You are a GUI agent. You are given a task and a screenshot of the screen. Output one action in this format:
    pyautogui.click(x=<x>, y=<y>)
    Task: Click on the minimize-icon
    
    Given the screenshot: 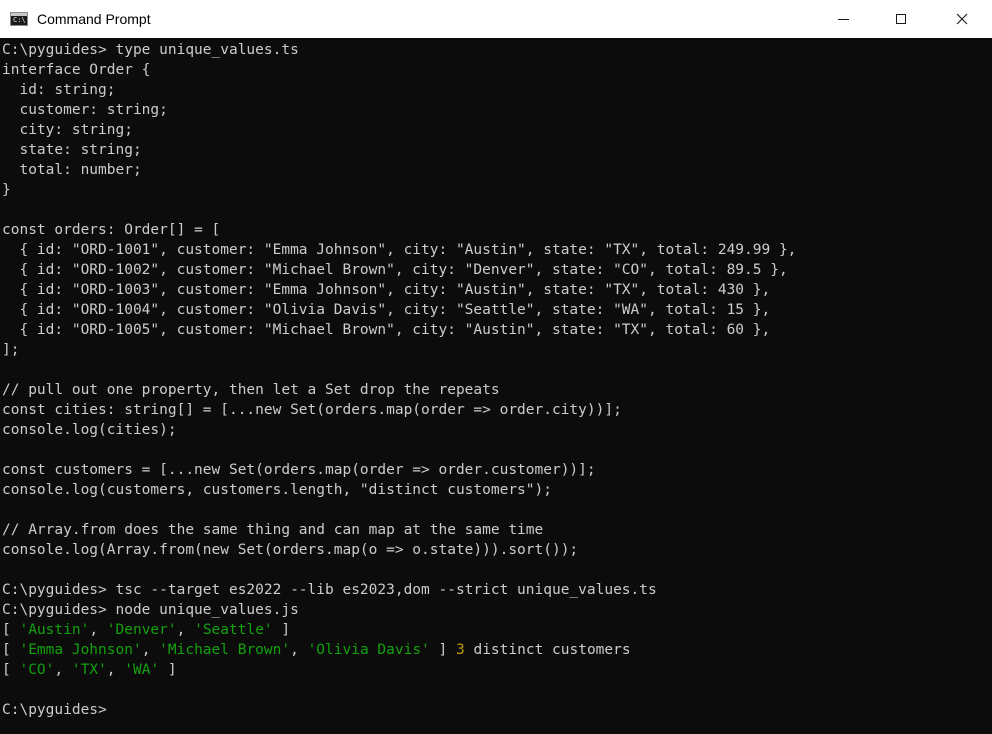 What is the action you would take?
    pyautogui.click(x=843, y=19)
    